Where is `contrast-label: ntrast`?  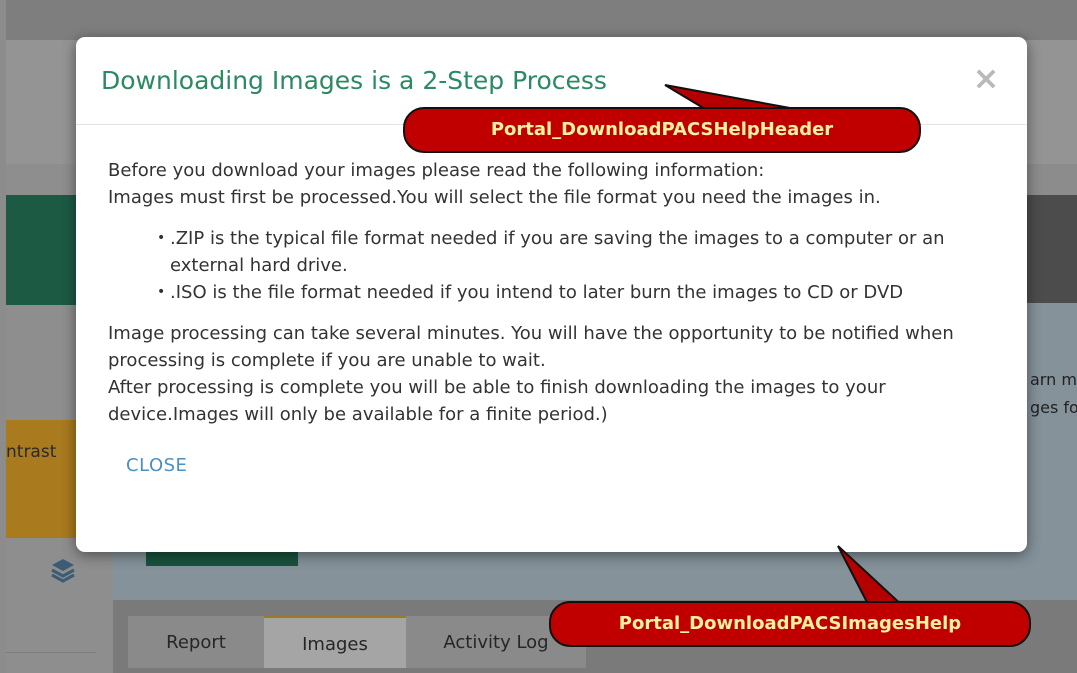 contrast-label: ntrast is located at coordinates (31, 452).